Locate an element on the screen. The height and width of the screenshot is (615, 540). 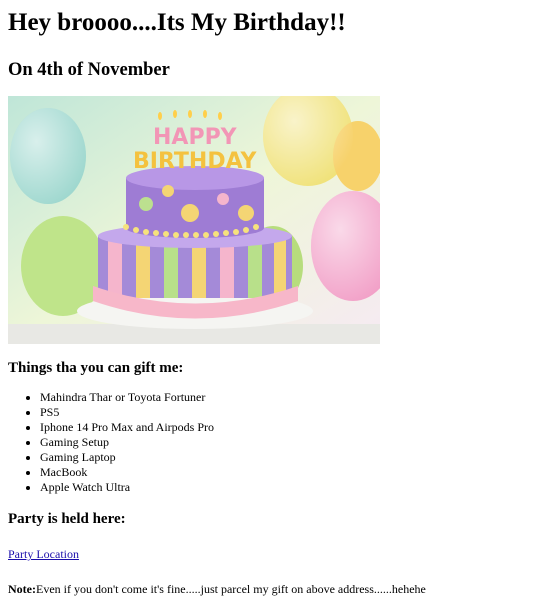
svg-text: HAPPY is located at coordinates (195, 137).